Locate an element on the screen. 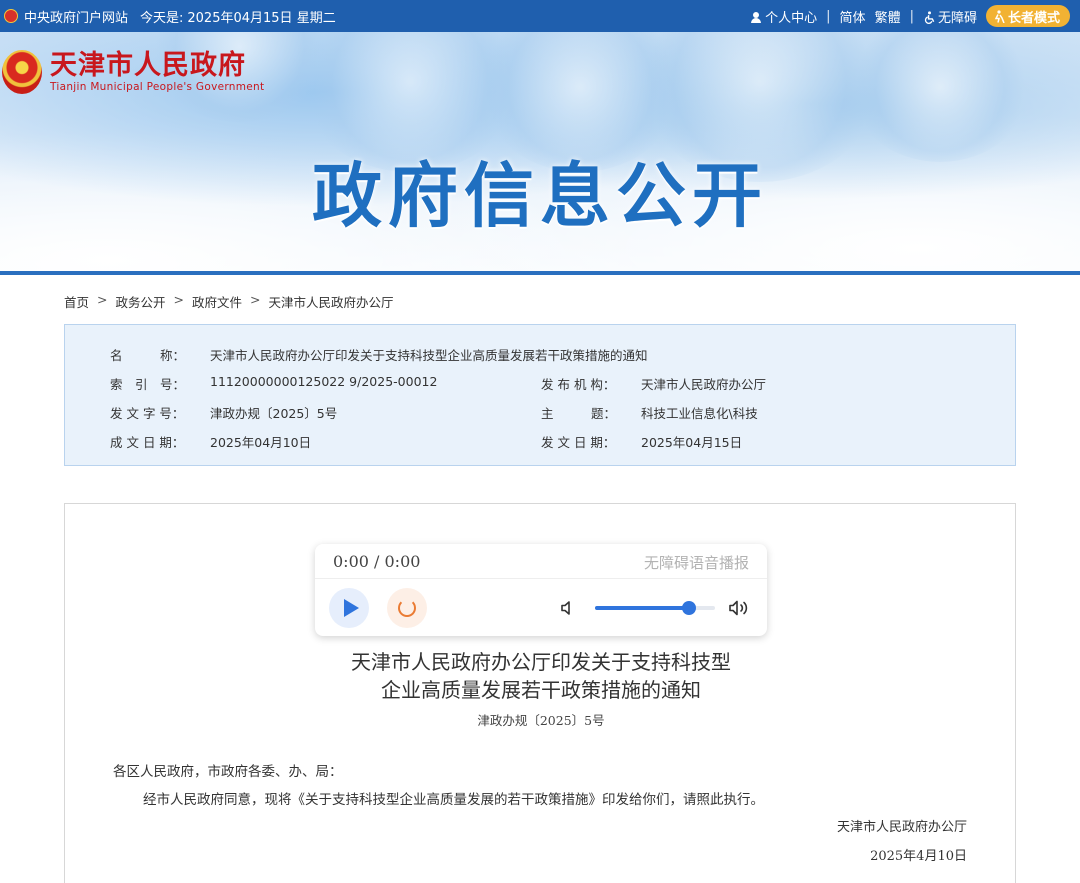 The height and width of the screenshot is (883, 1080). accessibility-link: 无障碍 is located at coordinates (950, 16).